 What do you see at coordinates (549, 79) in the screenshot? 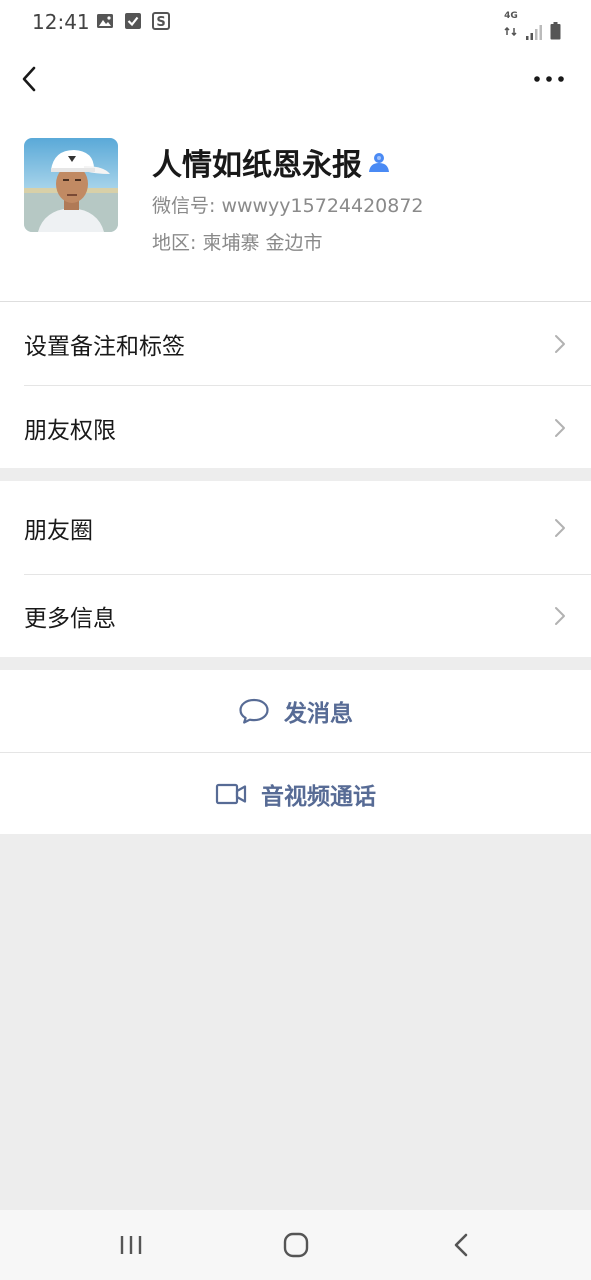
I see `more-dots-icon` at bounding box center [549, 79].